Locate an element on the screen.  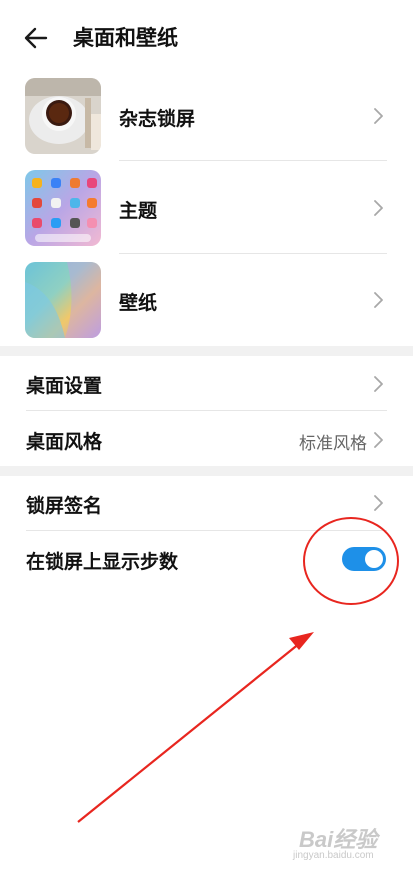
desktop-style-row: 桌面风格 标准风格 is located at coordinates (206, 439).